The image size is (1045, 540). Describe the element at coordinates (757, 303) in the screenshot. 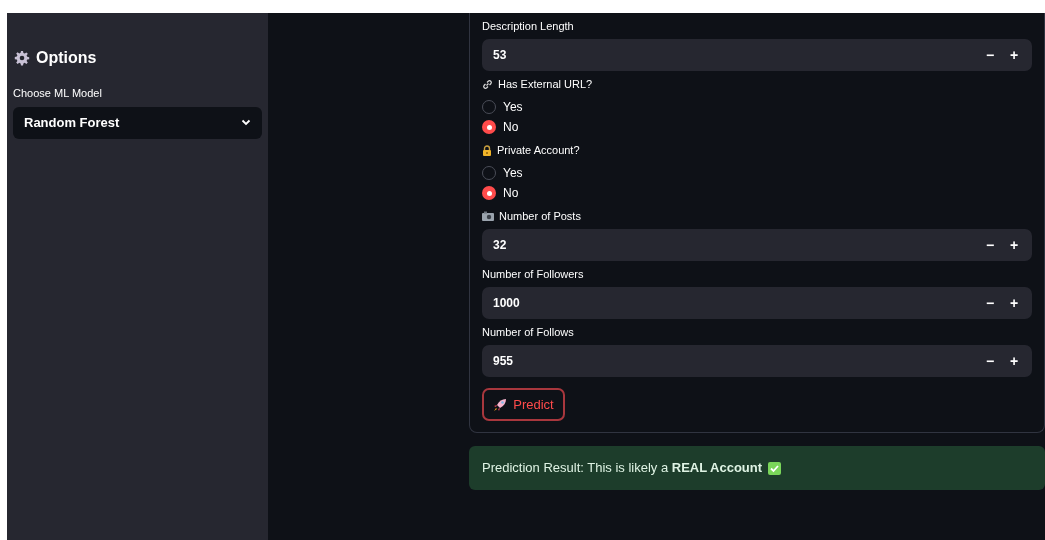

I see `number-input: 1000 − +` at that location.